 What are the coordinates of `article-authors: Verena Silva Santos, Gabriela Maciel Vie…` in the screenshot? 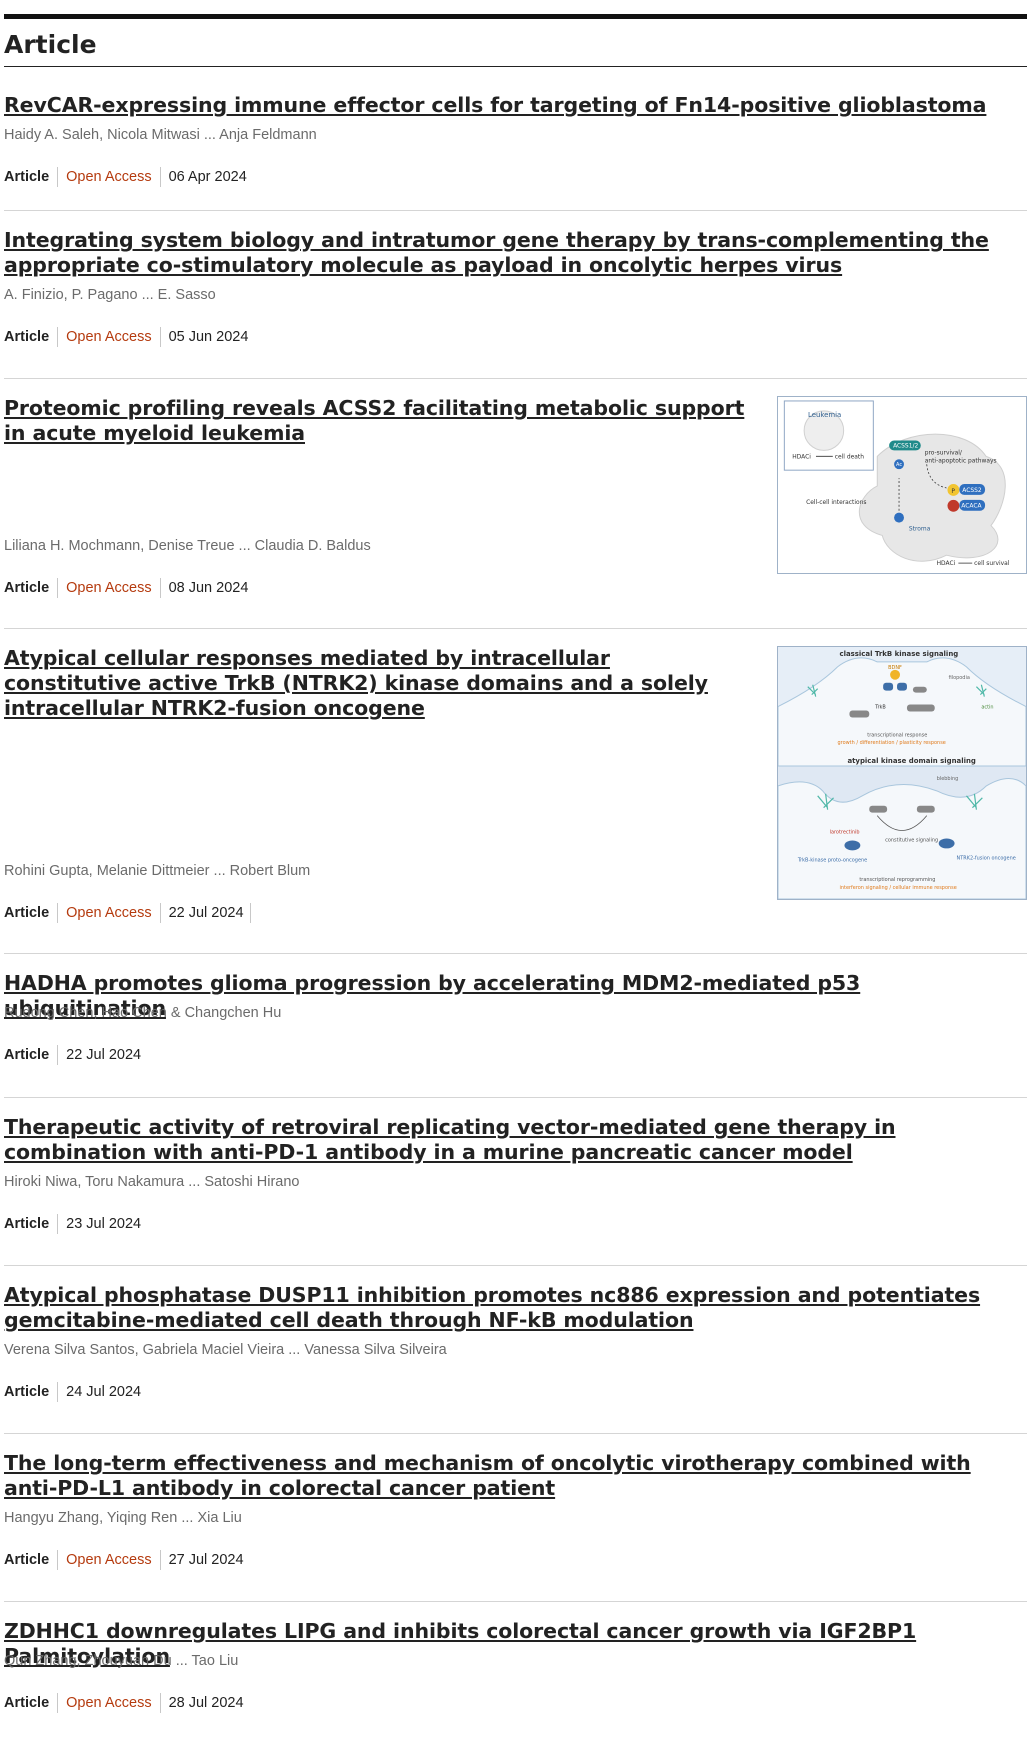 It's located at (225, 1350).